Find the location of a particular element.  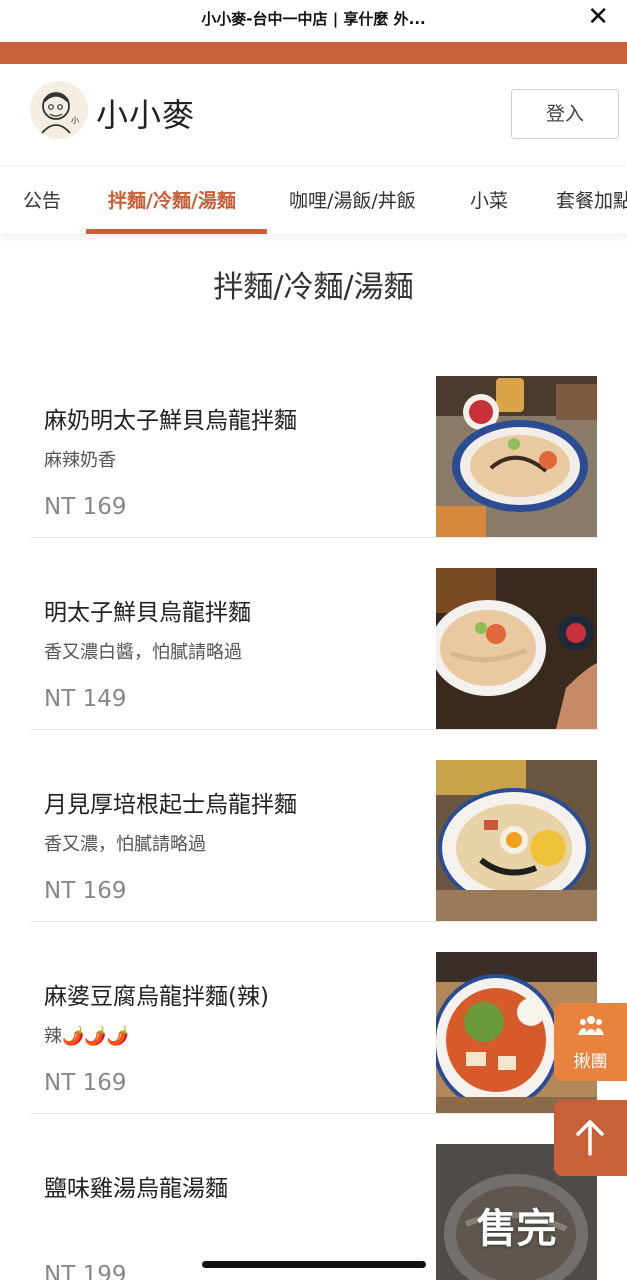

sold-out-label: 售完 is located at coordinates (516, 1229).